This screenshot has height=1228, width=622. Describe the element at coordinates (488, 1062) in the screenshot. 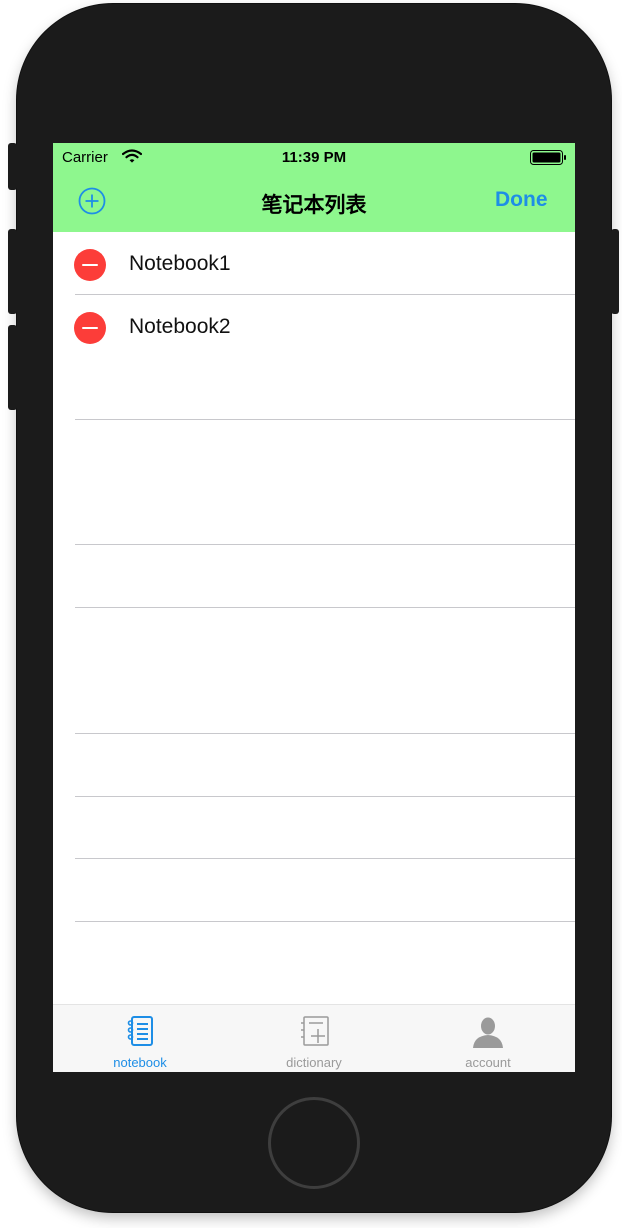

I see `tab-label: account` at that location.